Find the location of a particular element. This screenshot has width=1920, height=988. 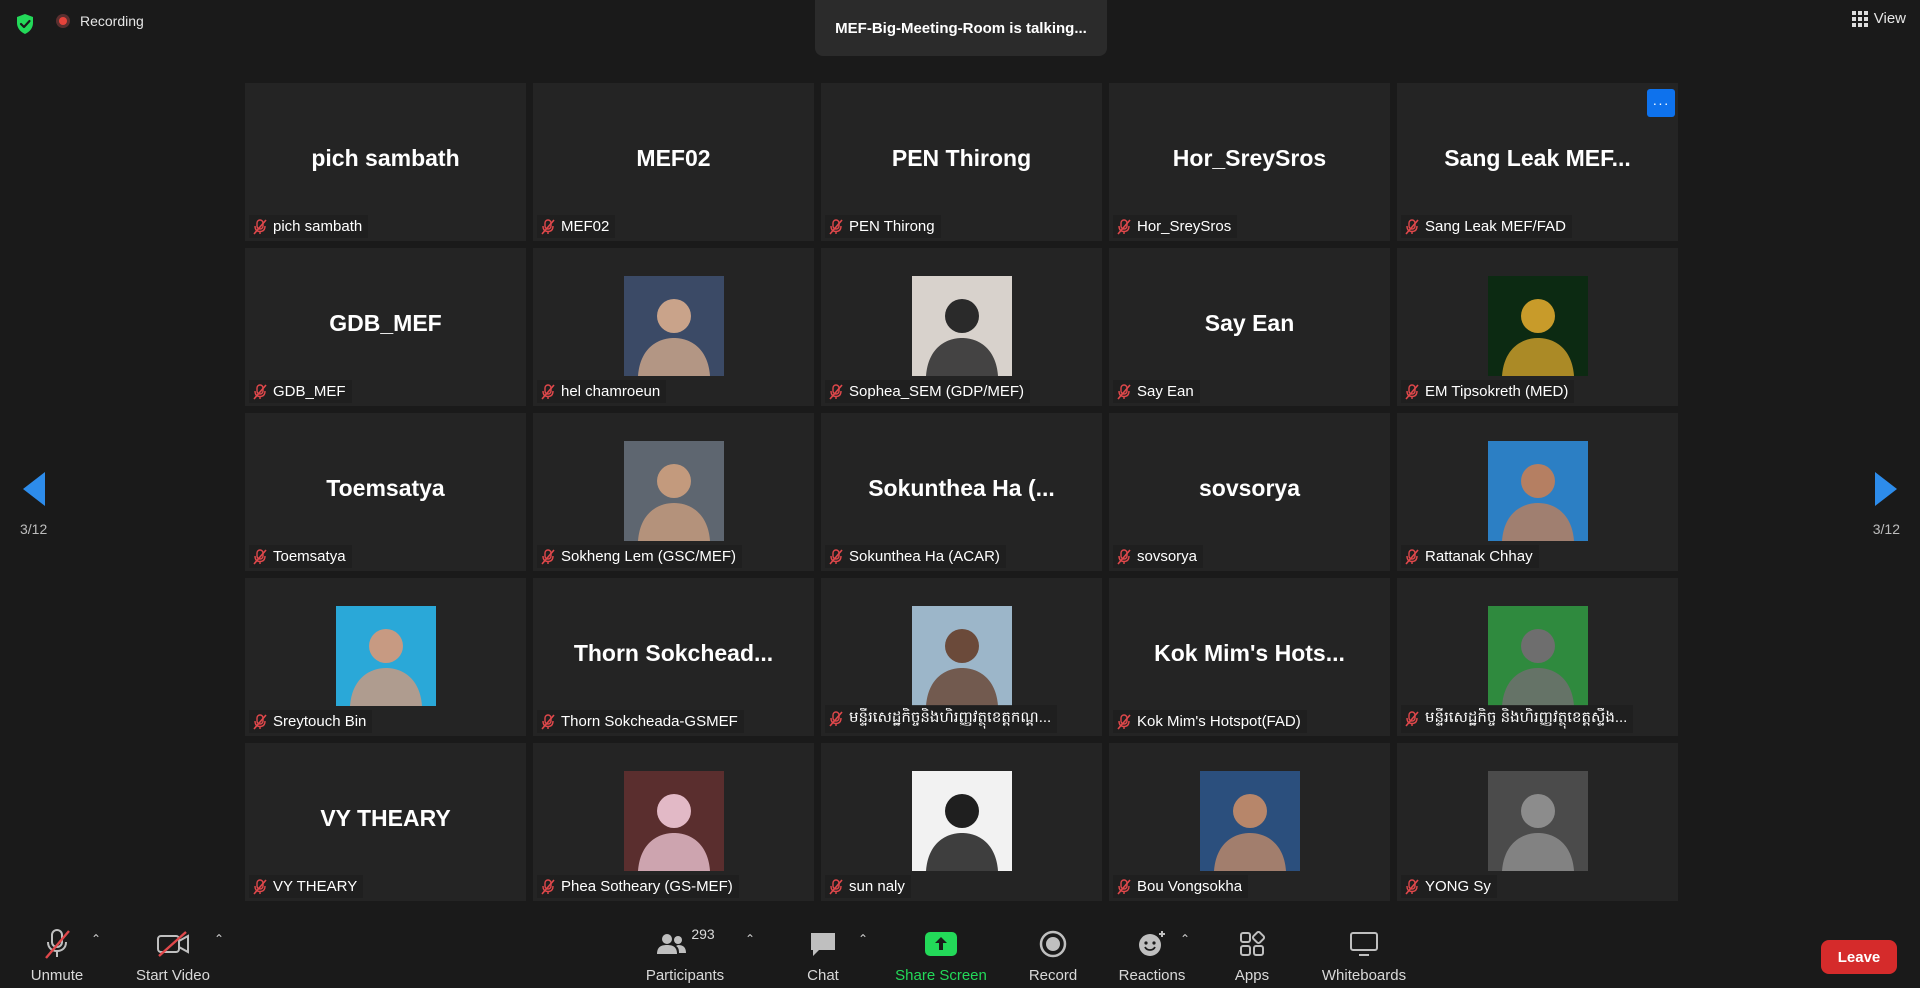

participant-tile: Bou Vongsokha is located at coordinates (1249, 822).